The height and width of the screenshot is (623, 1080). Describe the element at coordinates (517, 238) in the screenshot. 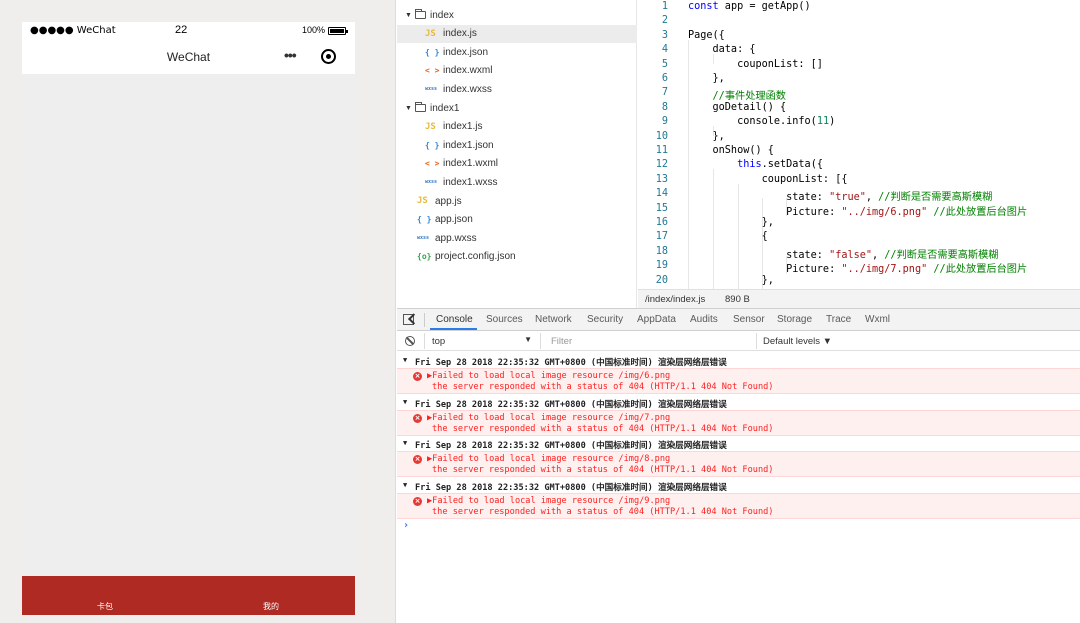

I see `tree-item-app-wxss: wxss app.wxss` at that location.